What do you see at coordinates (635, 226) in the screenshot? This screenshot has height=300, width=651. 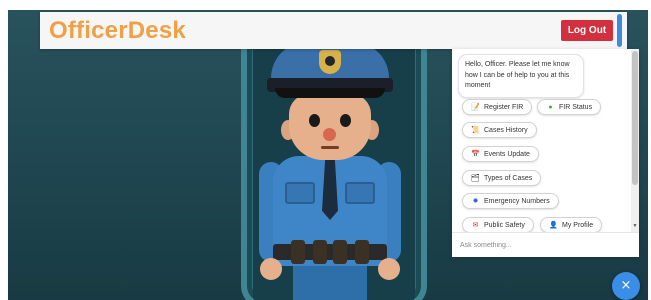 I see `scroll-down-arrow-icon: ▼` at bounding box center [635, 226].